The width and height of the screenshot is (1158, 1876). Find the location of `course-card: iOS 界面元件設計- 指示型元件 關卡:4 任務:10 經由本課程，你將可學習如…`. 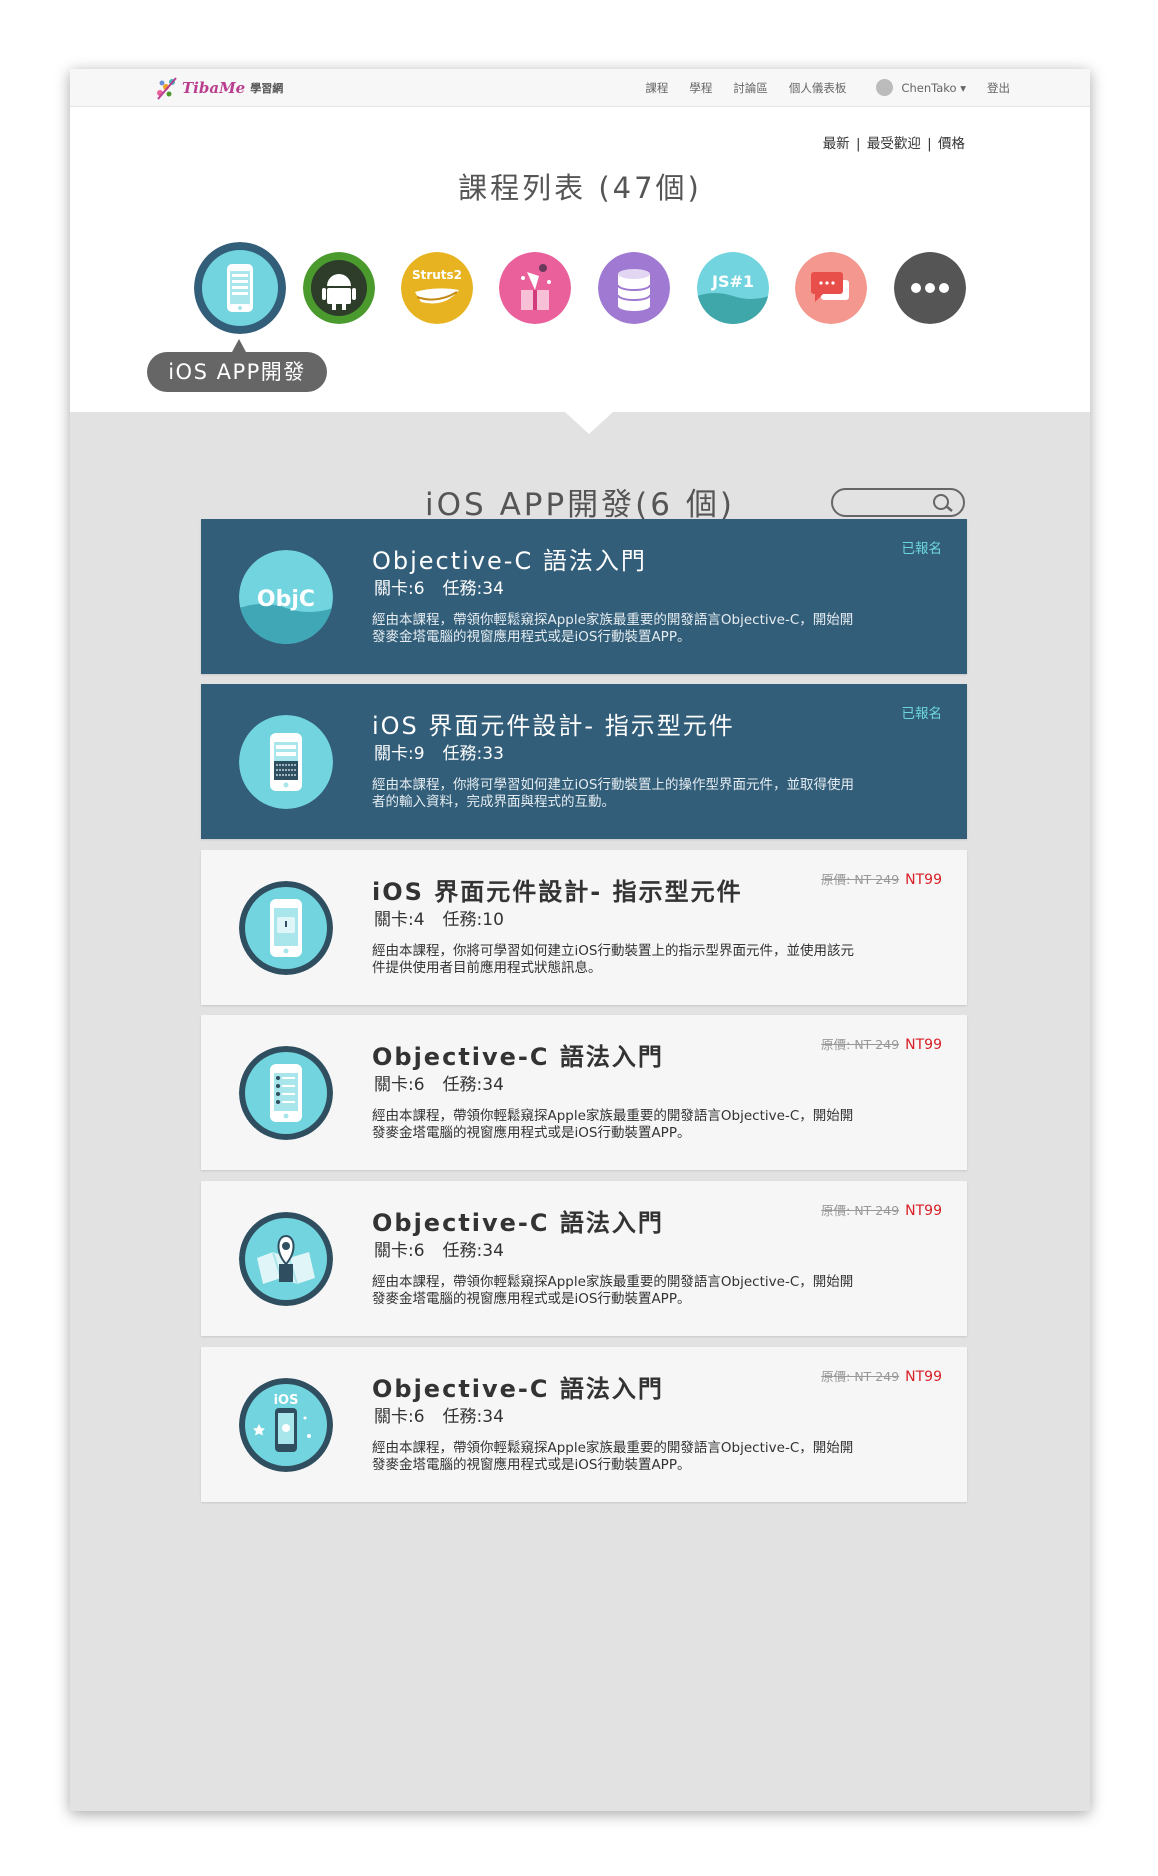

course-card: iOS 界面元件設計- 指示型元件 關卡:4 任務:10 經由本課程，你將可學習如… is located at coordinates (584, 927).